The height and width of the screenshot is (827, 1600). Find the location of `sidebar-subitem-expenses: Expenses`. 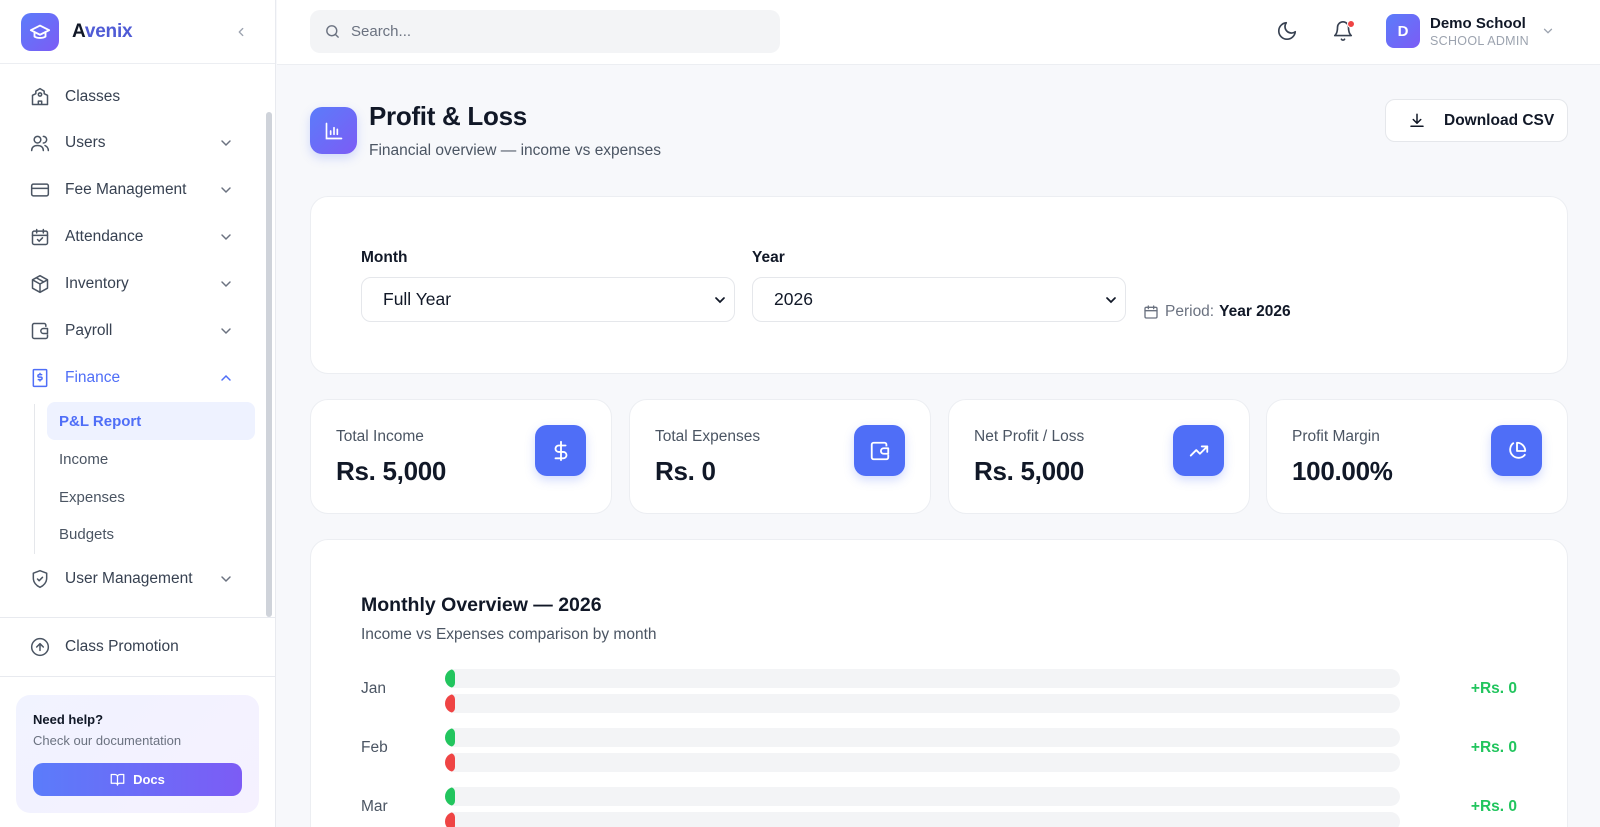

sidebar-subitem-expenses: Expenses is located at coordinates (151, 497).